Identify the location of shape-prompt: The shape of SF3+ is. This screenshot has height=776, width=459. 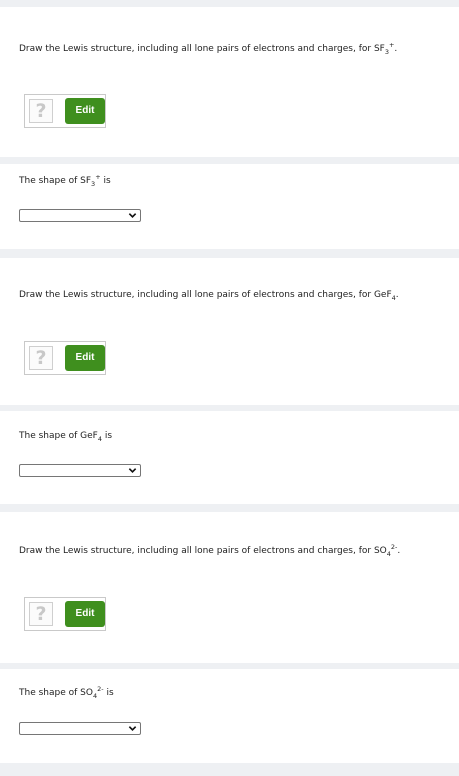
(65, 180).